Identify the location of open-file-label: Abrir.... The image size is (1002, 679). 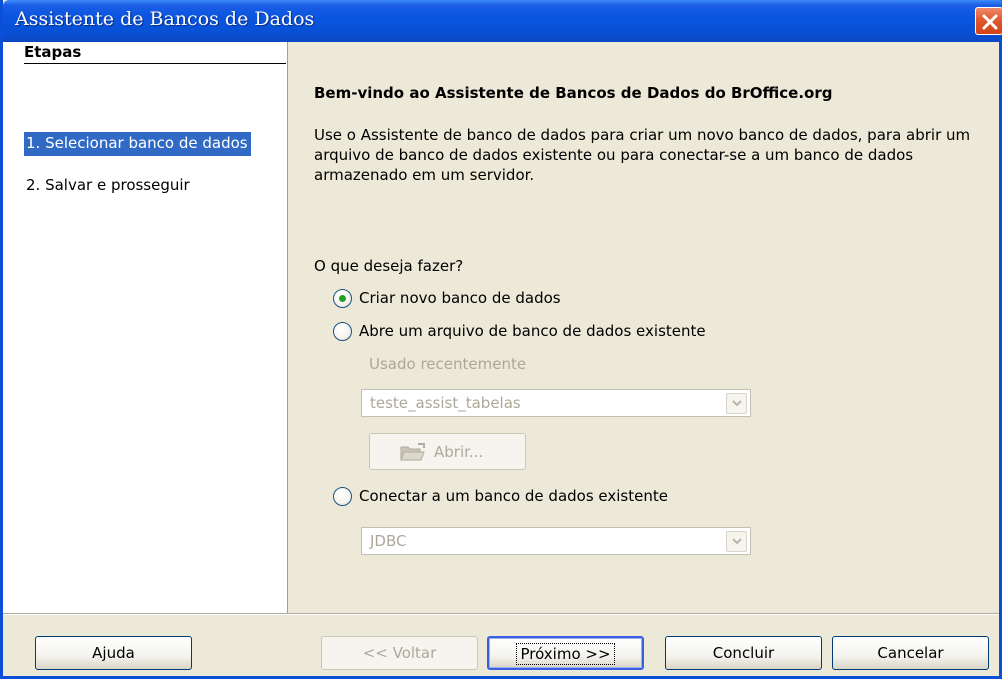
(459, 452).